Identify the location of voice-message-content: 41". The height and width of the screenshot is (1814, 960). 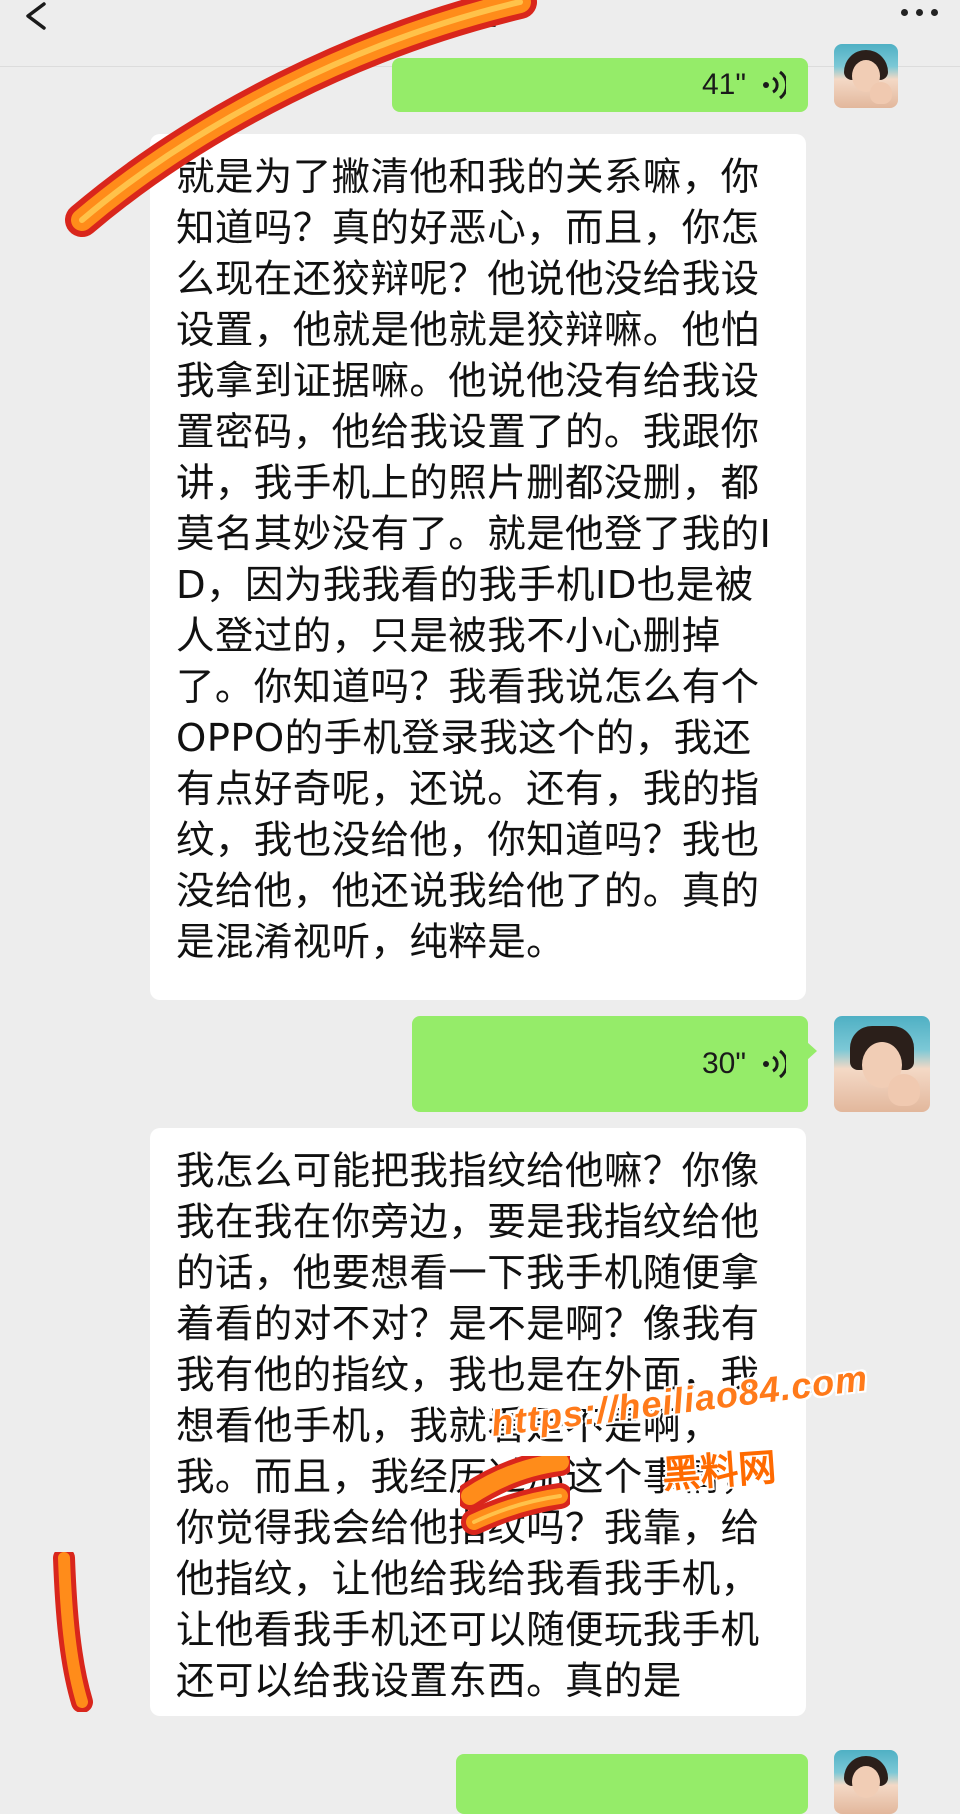
(744, 85).